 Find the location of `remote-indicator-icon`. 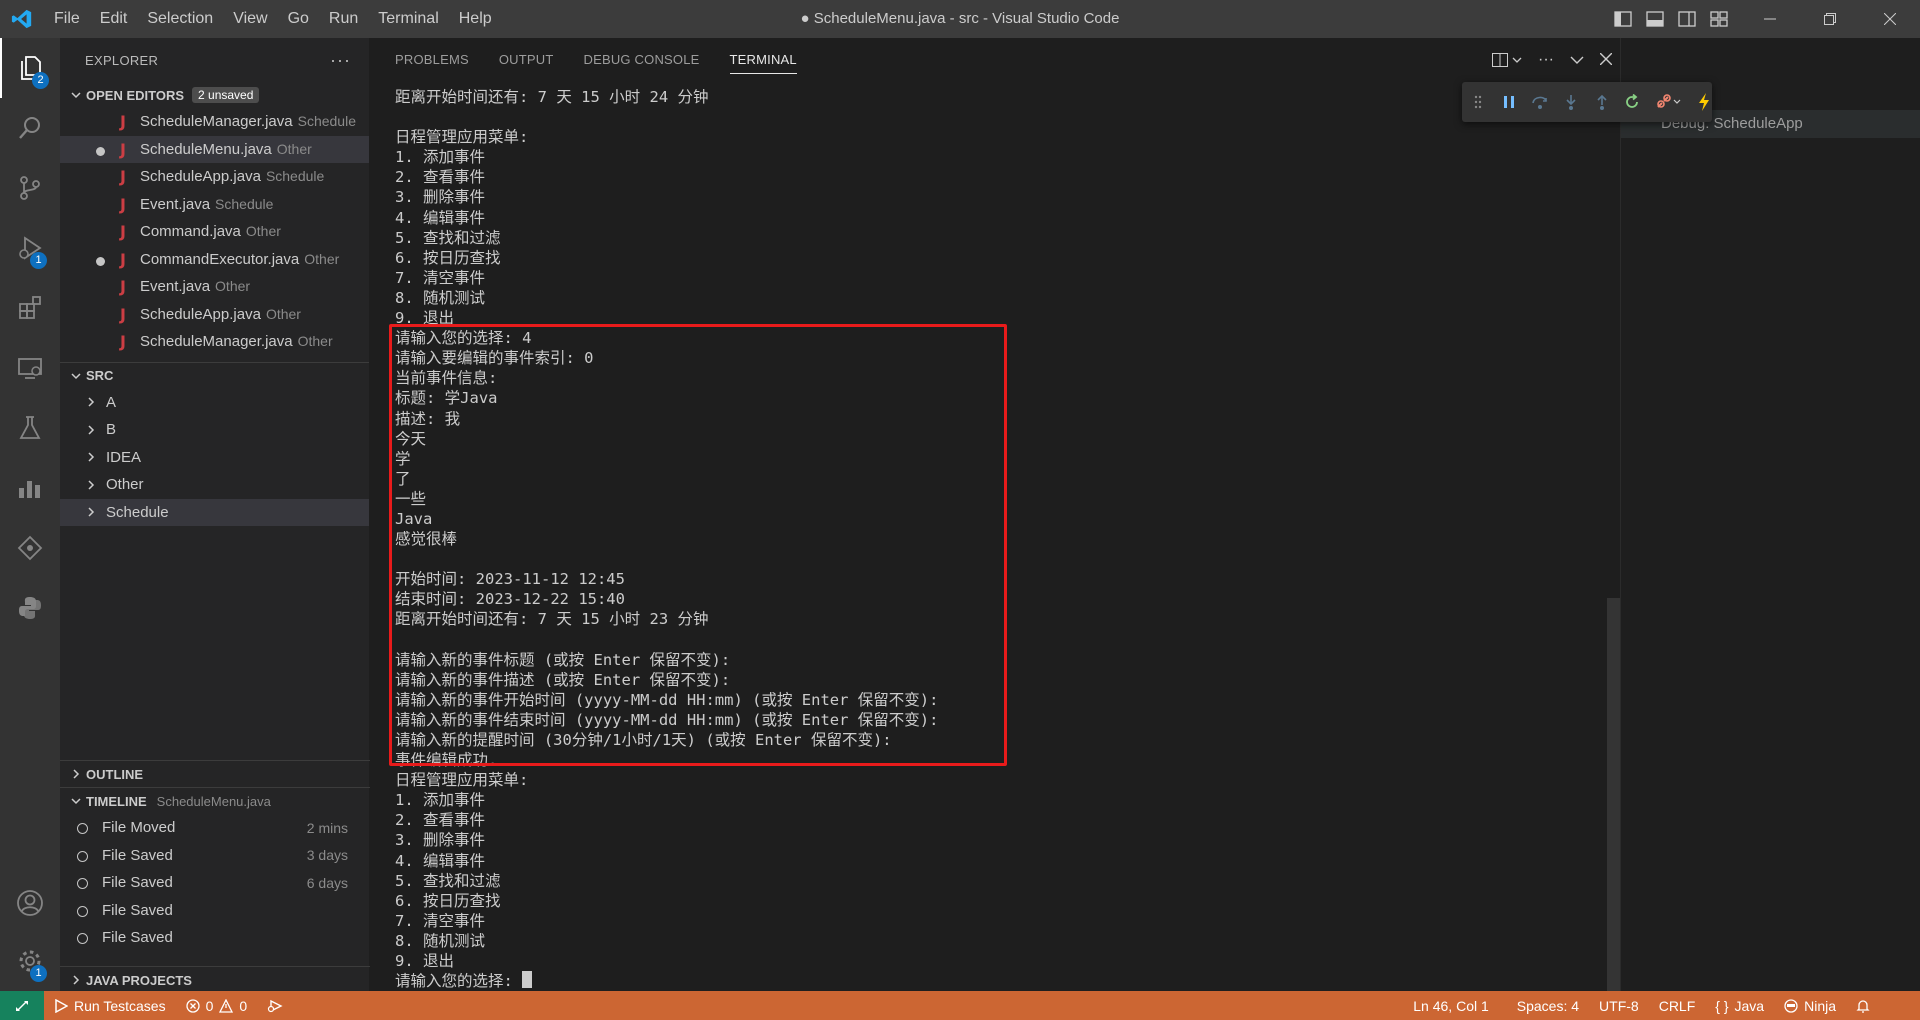

remote-indicator-icon is located at coordinates (22, 1005).